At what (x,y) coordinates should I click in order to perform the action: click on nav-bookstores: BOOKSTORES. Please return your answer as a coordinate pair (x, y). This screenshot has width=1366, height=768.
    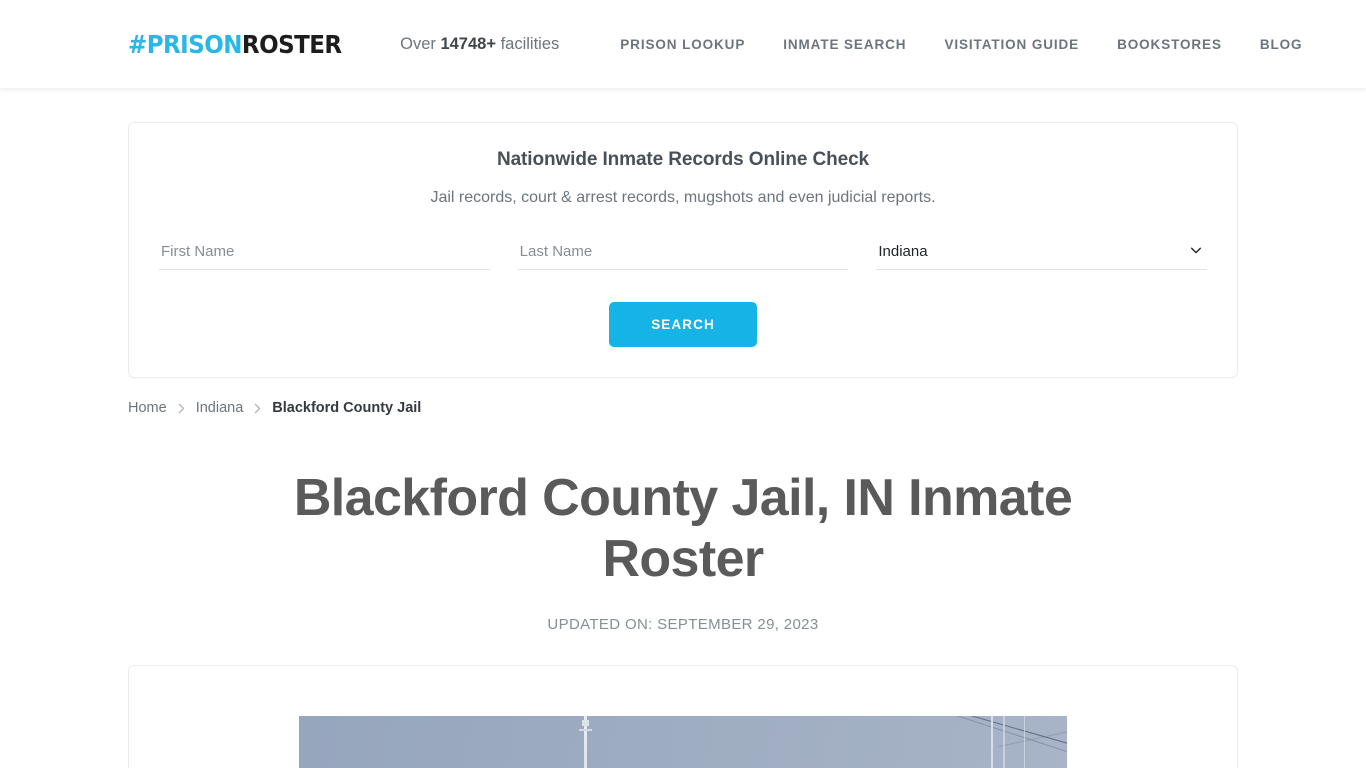
    Looking at the image, I should click on (1169, 44).